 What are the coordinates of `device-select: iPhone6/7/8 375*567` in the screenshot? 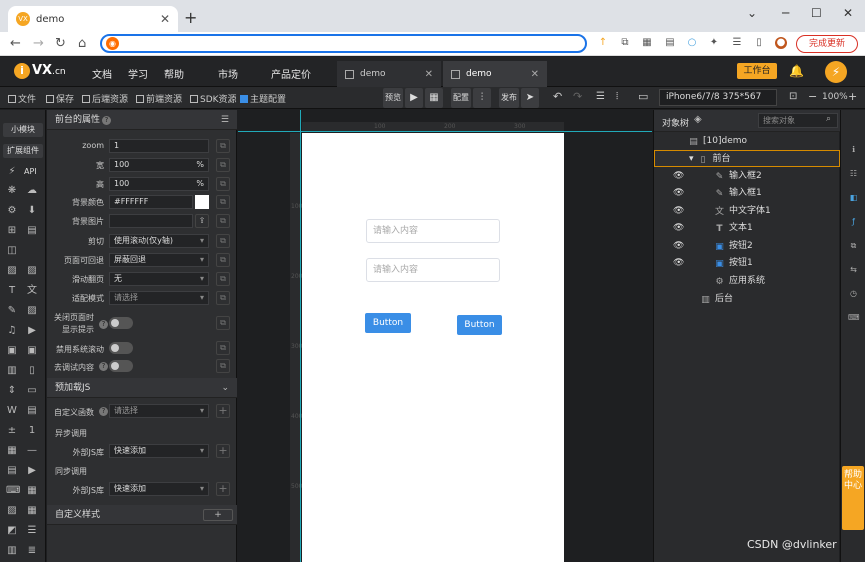 It's located at (718, 97).